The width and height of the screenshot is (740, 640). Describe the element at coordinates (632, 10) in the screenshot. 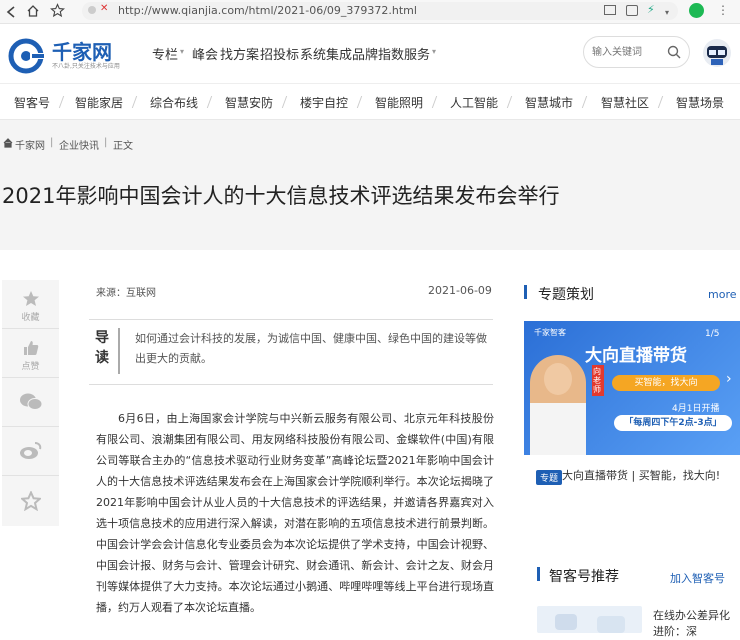

I see `grid-icon` at that location.